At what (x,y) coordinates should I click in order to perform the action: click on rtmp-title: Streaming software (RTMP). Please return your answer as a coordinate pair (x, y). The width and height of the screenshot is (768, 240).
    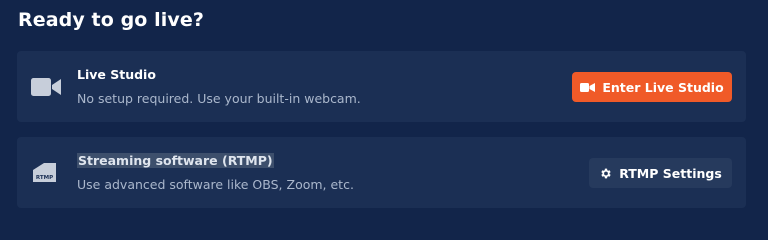
    Looking at the image, I should click on (175, 160).